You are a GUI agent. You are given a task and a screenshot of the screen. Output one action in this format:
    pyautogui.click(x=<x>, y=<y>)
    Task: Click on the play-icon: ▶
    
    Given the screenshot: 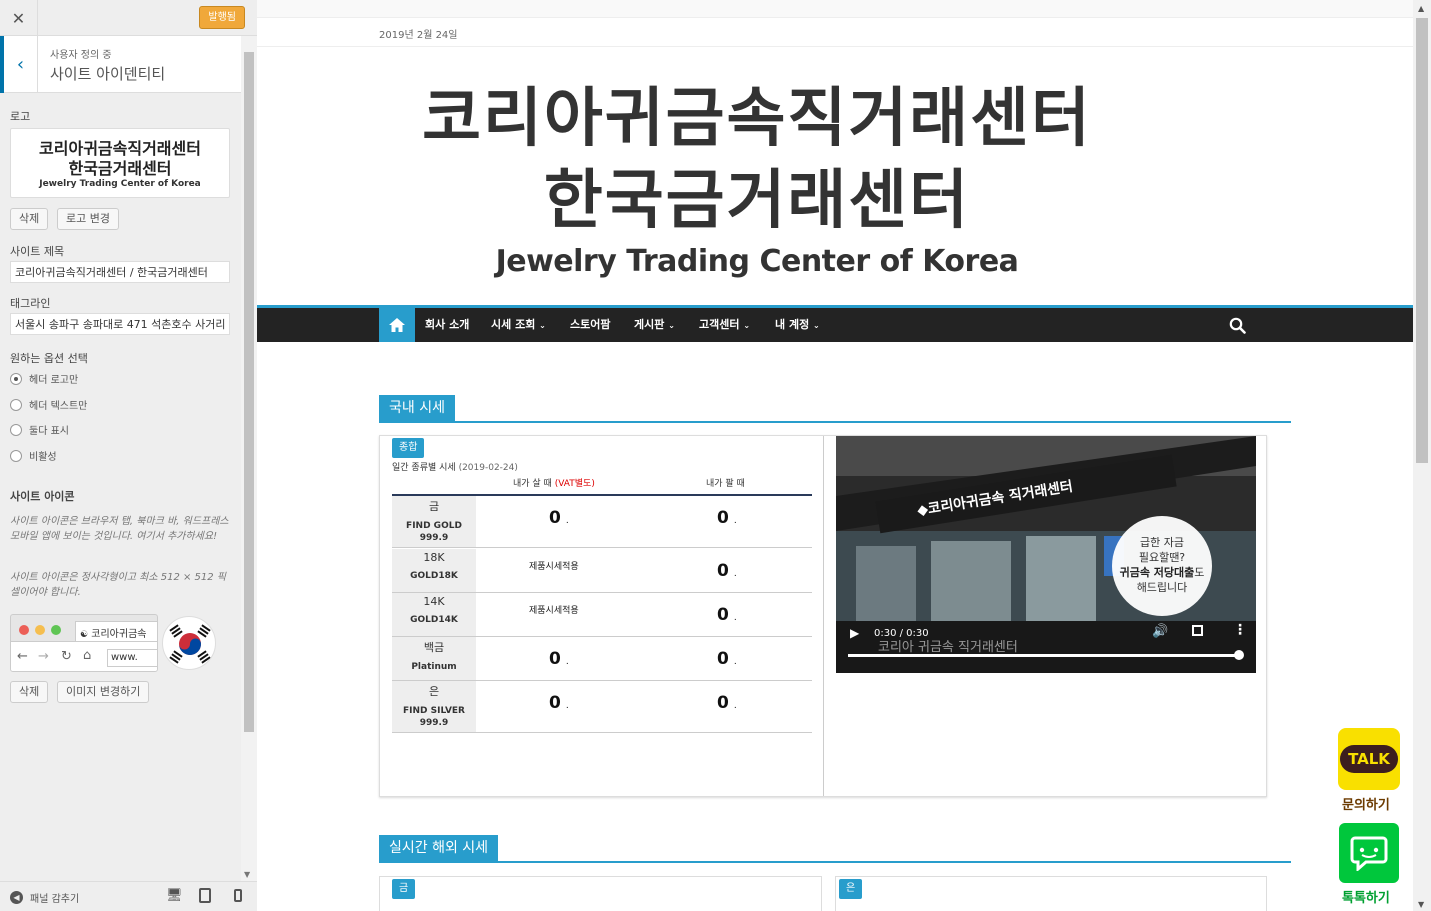 What is the action you would take?
    pyautogui.click(x=854, y=633)
    